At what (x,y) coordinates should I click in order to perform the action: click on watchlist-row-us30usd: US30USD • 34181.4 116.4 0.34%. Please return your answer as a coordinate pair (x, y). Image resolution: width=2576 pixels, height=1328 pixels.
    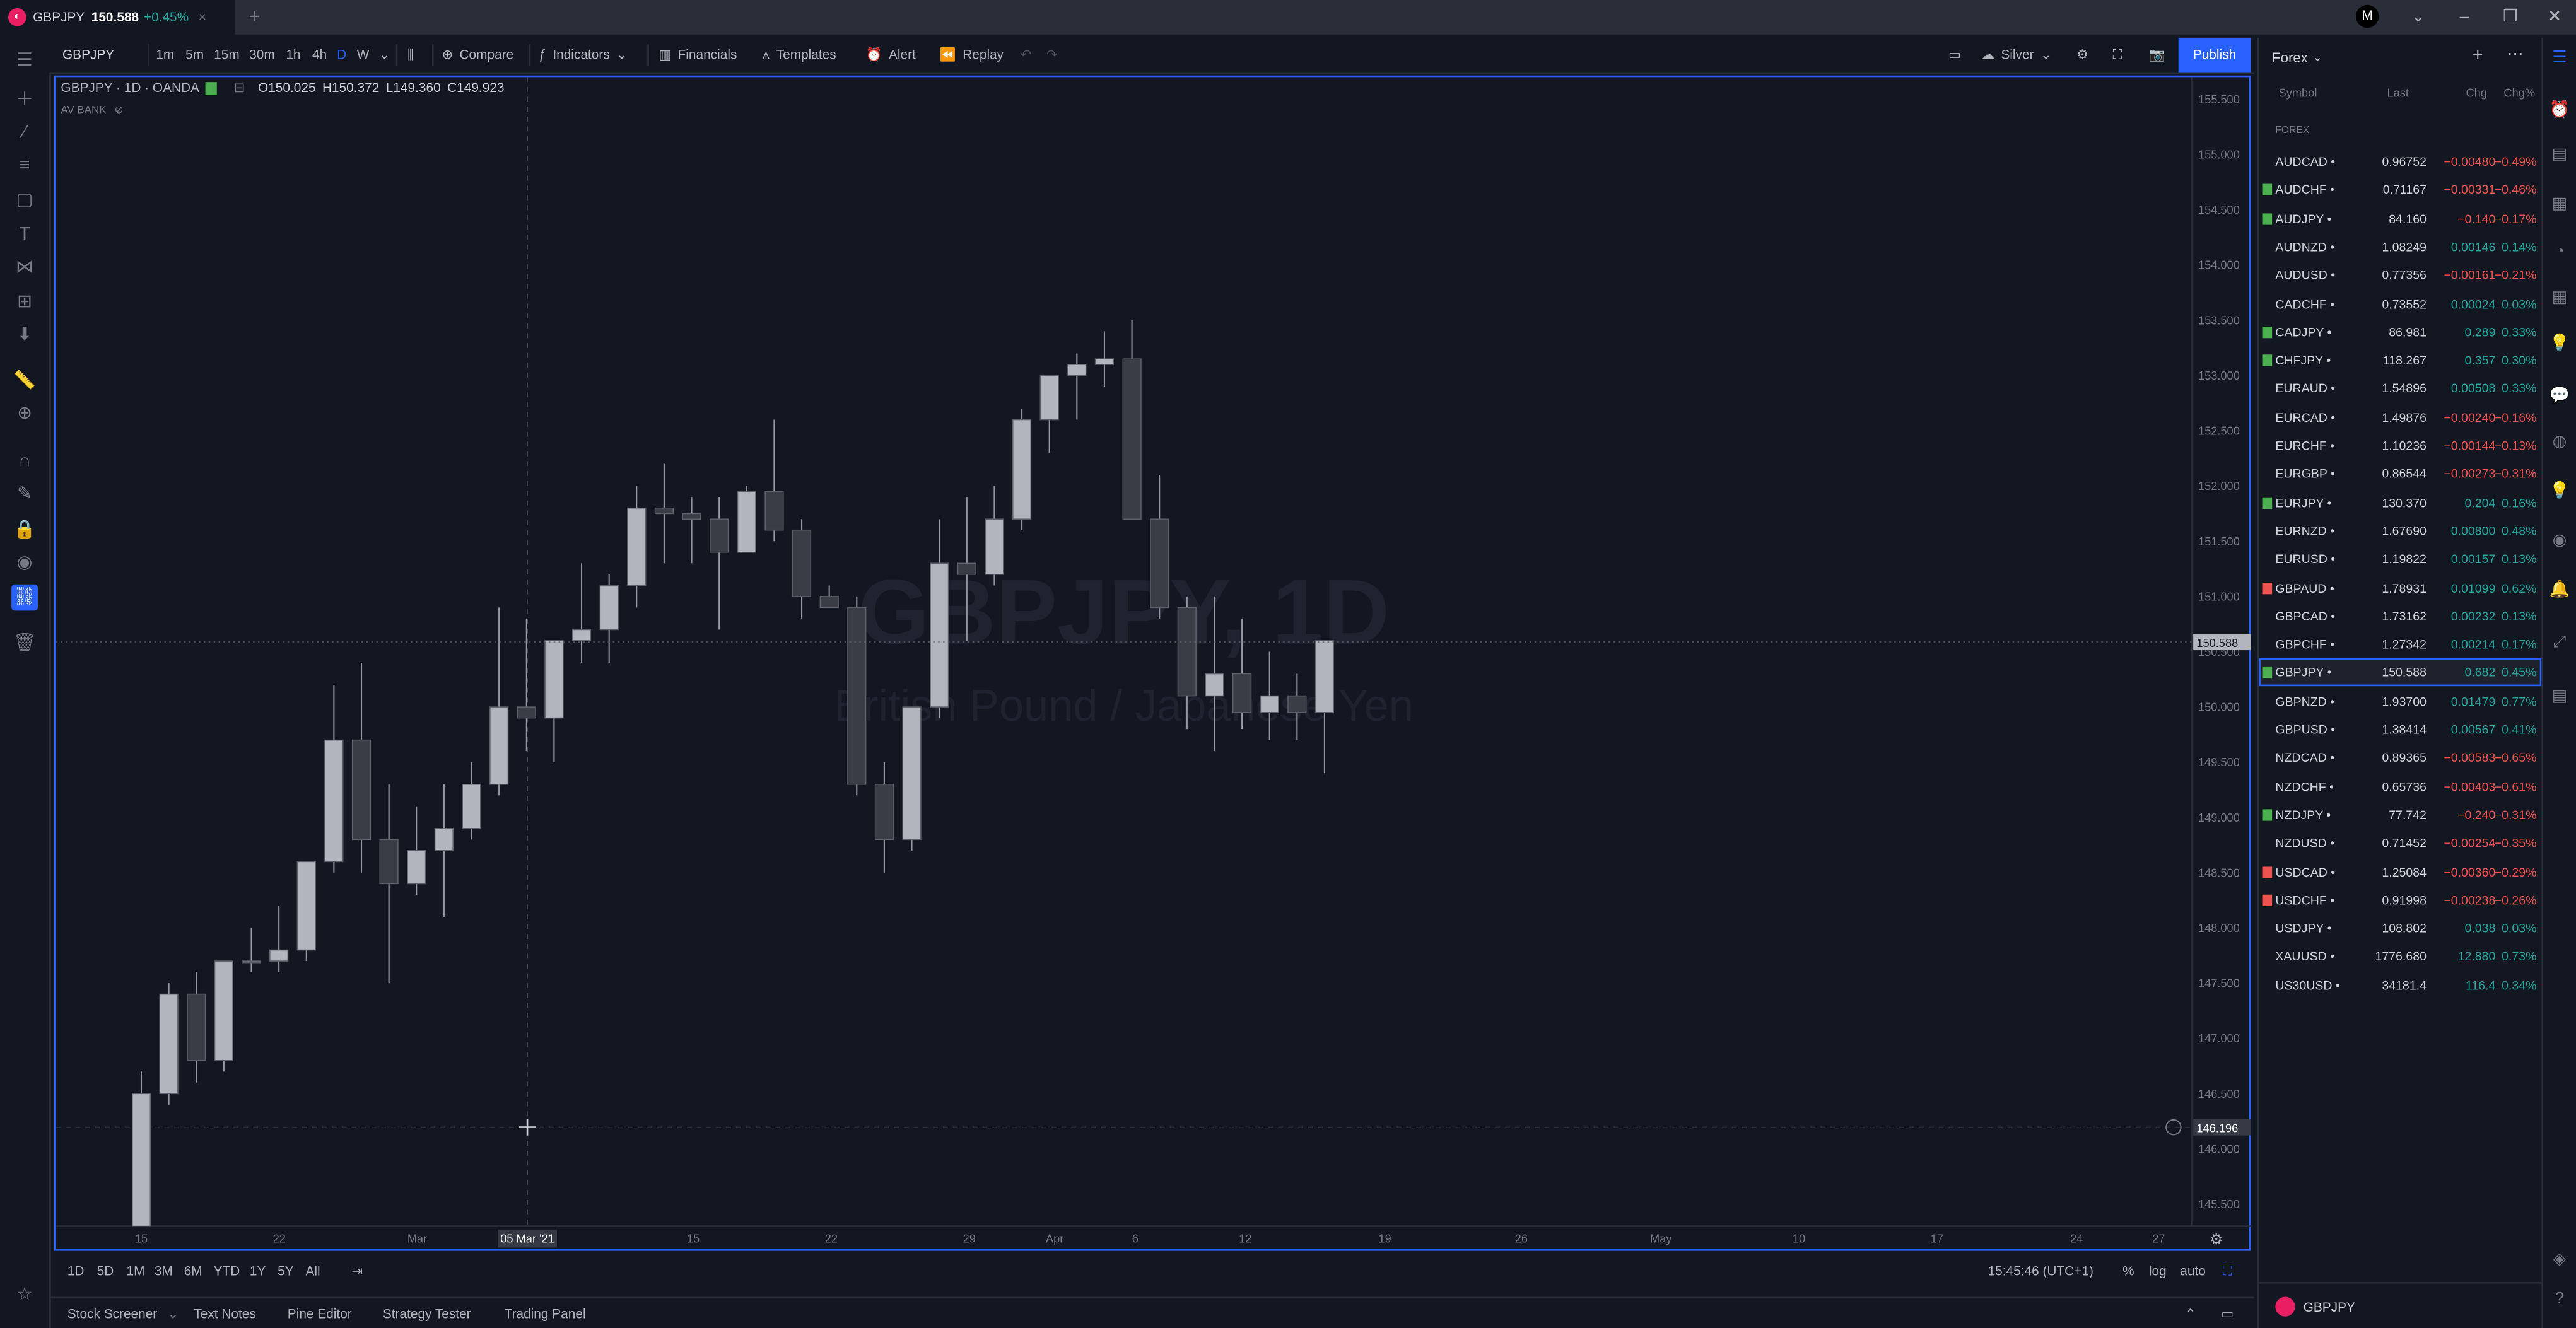
    Looking at the image, I should click on (2400, 985).